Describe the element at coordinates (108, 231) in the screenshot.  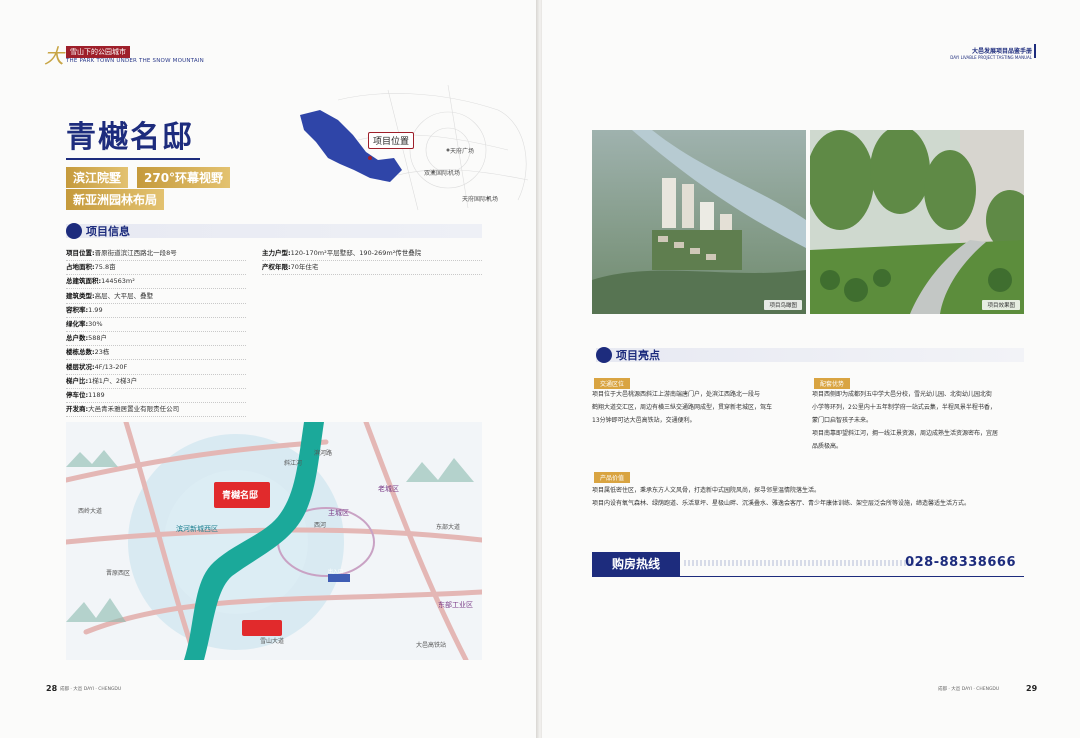
I see `section-title: 项目信息` at that location.